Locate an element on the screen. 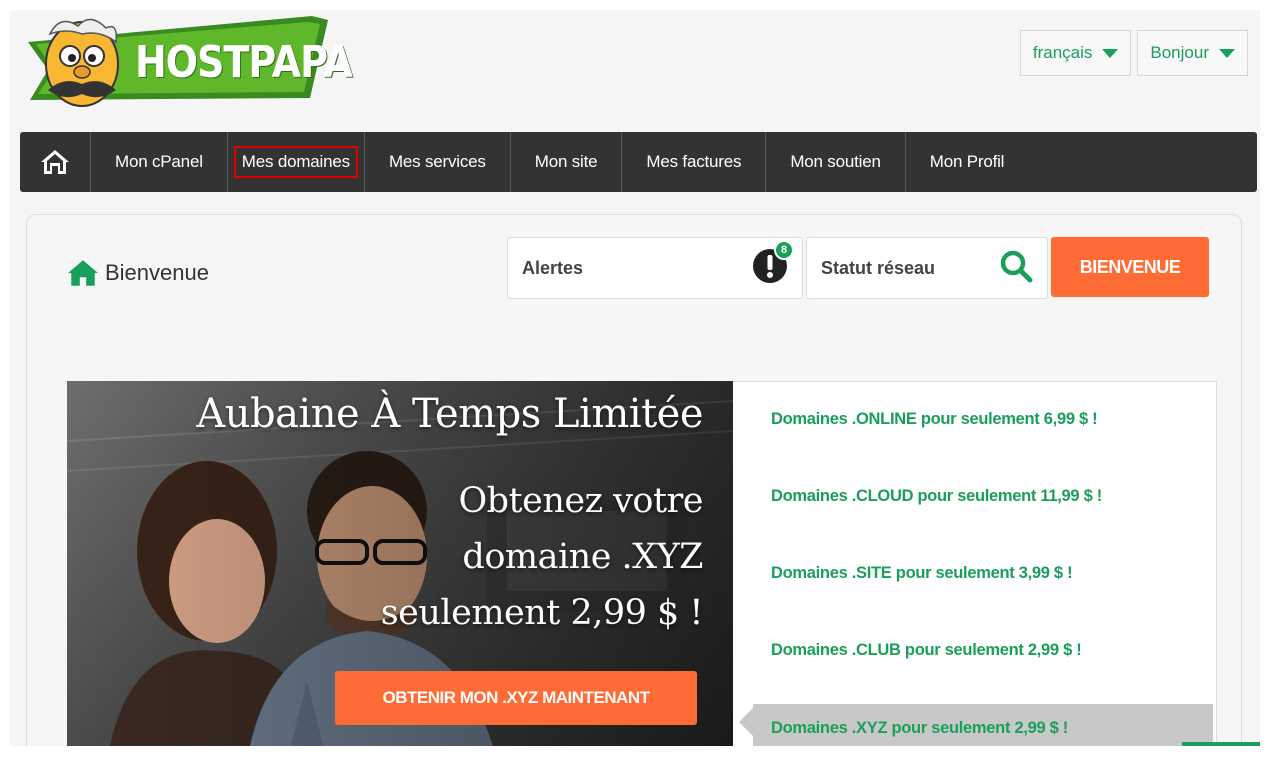 Image resolution: width=1268 pixels, height=760 pixels. alert-icon-wrap: 8 is located at coordinates (773, 264).